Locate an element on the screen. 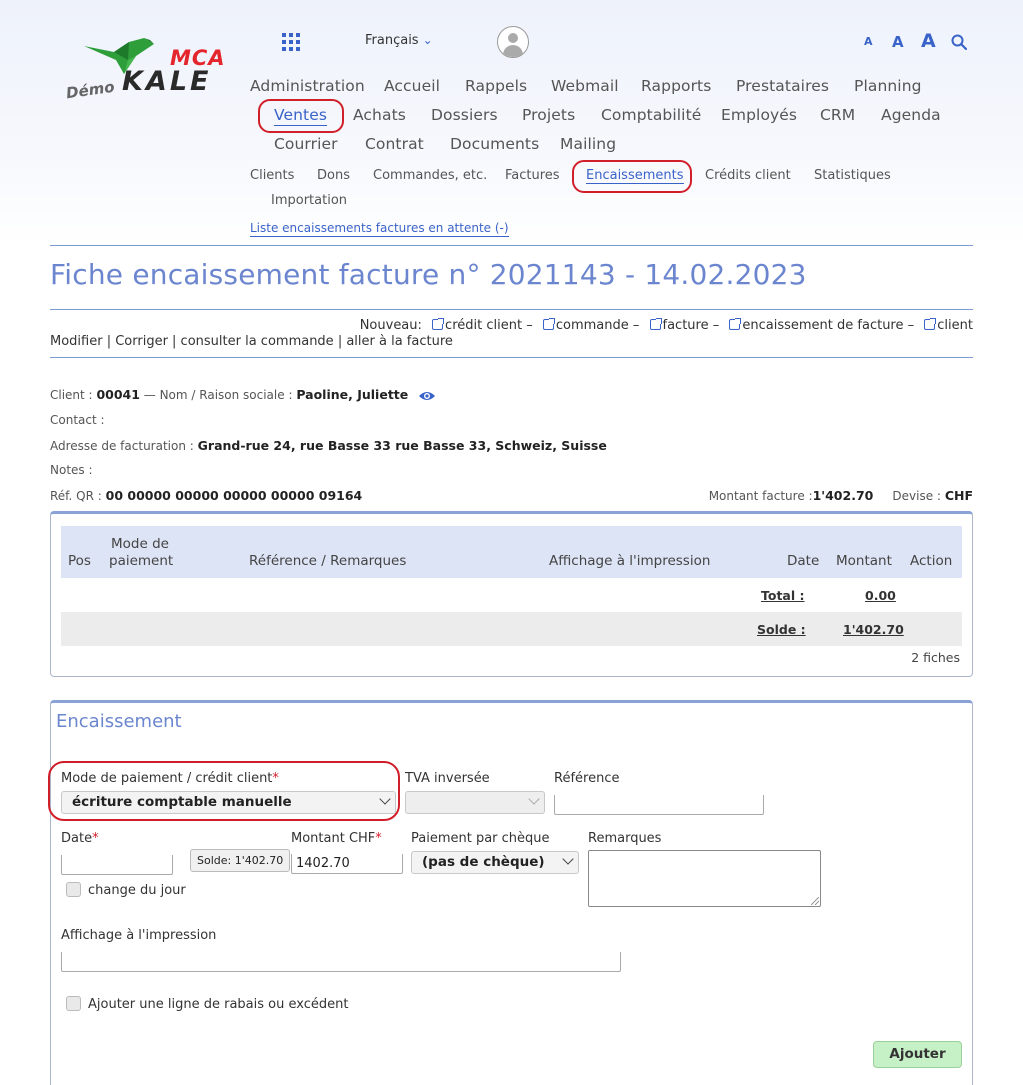 This screenshot has height=1085, width=1023. total-row: Total : 0.00 is located at coordinates (511, 595).